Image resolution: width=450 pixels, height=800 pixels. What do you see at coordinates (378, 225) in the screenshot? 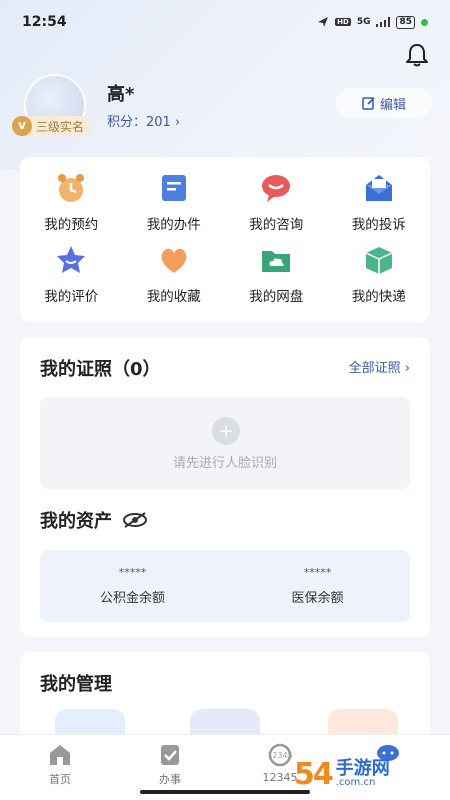
I see `shortcut-label: 我的投诉` at bounding box center [378, 225].